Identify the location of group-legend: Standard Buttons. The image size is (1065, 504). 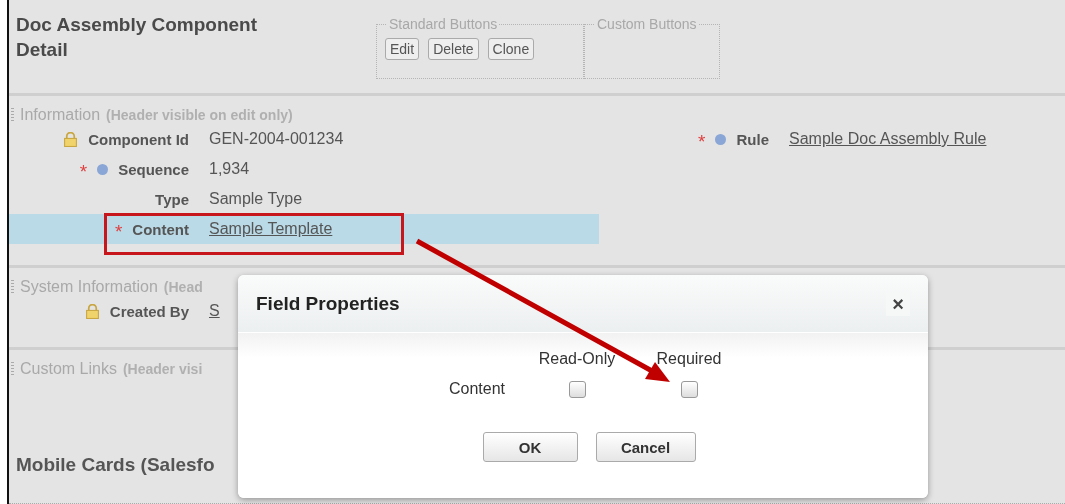
(443, 24).